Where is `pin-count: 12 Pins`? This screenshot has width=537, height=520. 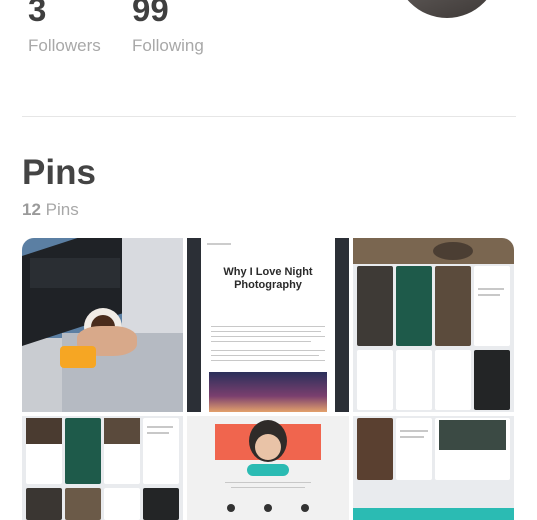
pin-count: 12 Pins is located at coordinates (50, 210).